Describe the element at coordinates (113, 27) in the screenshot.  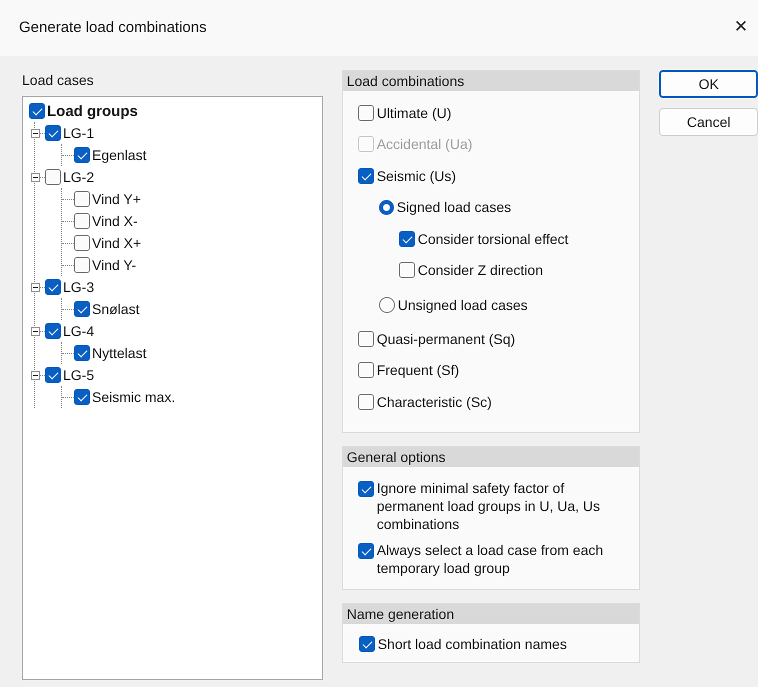
I see `window-title: Generate load combinations` at that location.